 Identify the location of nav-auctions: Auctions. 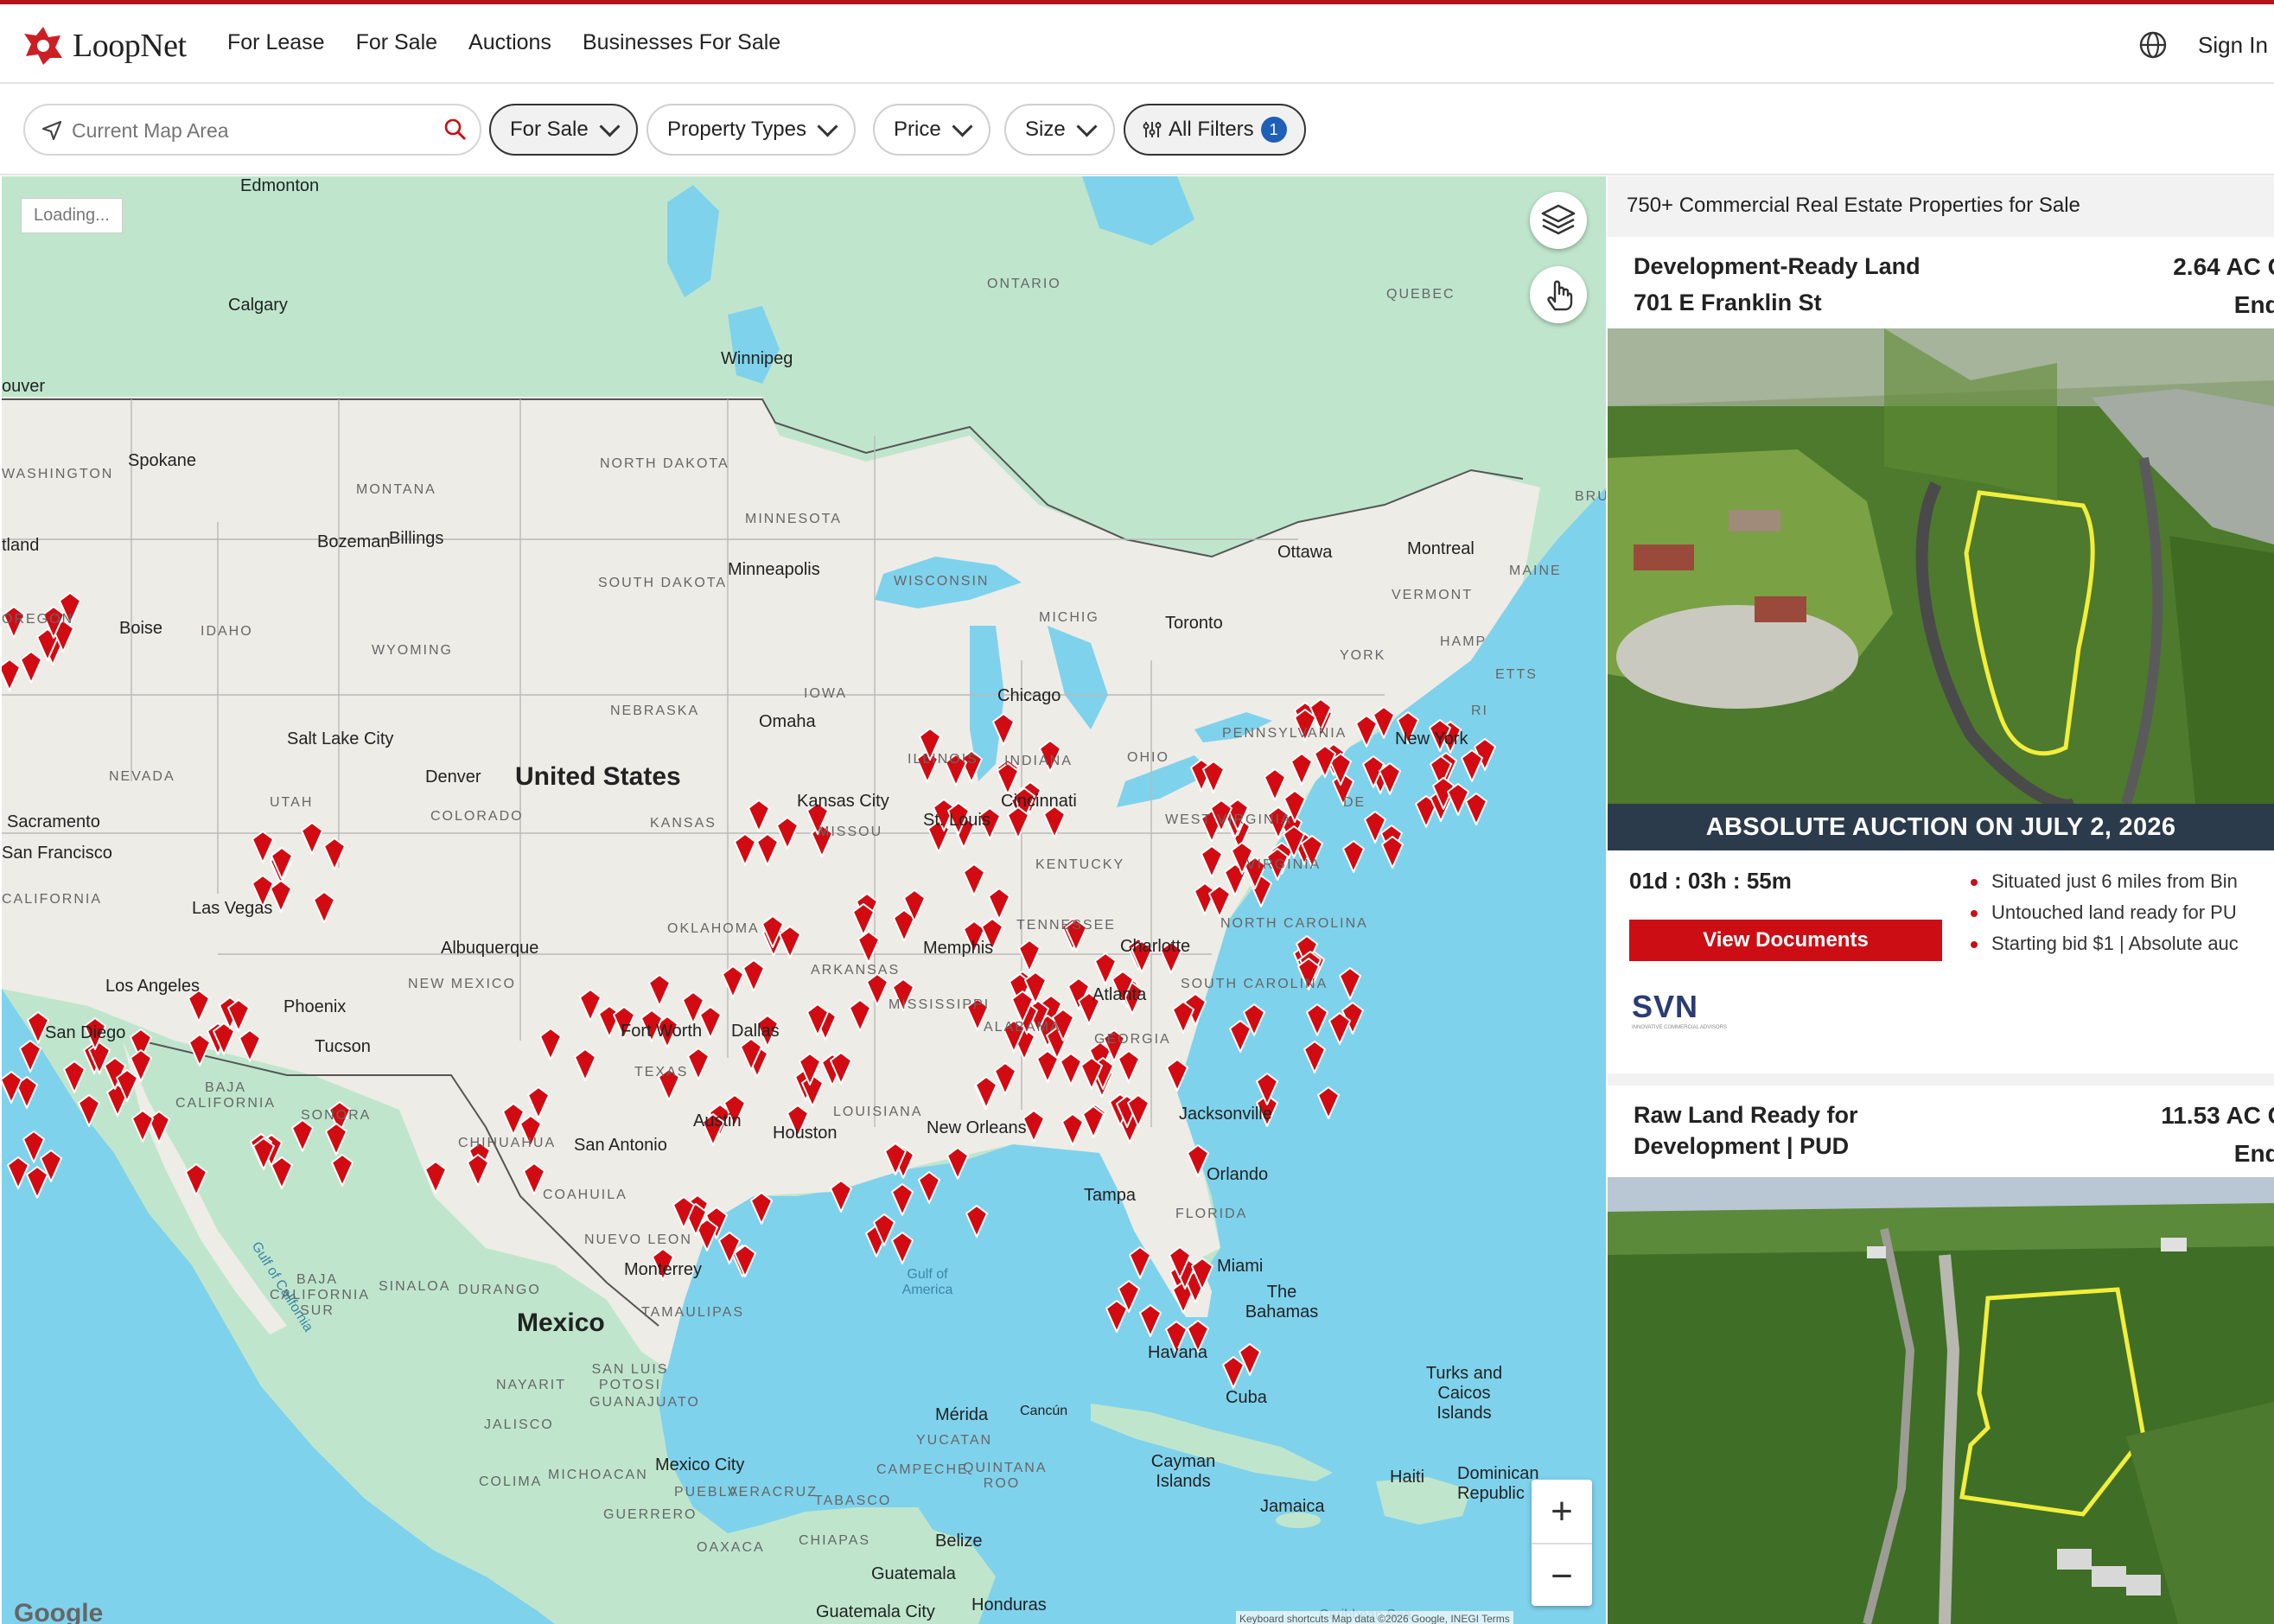
(510, 42).